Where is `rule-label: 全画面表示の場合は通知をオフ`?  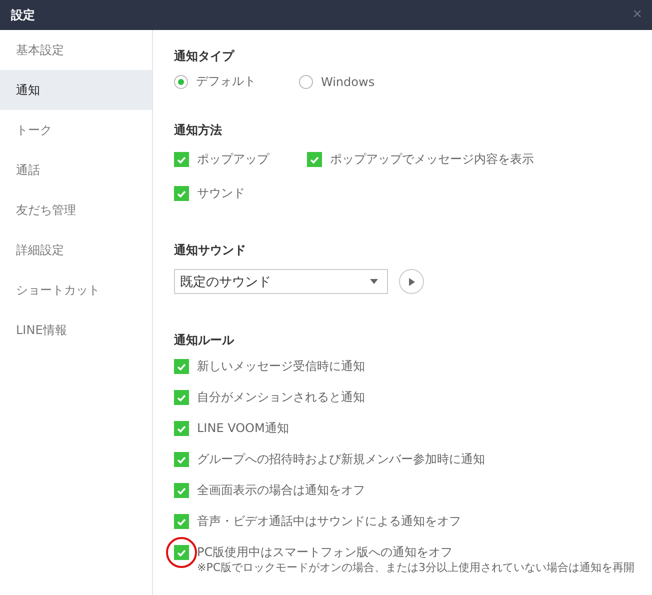
rule-label: 全画面表示の場合は通知をオフ is located at coordinates (281, 490).